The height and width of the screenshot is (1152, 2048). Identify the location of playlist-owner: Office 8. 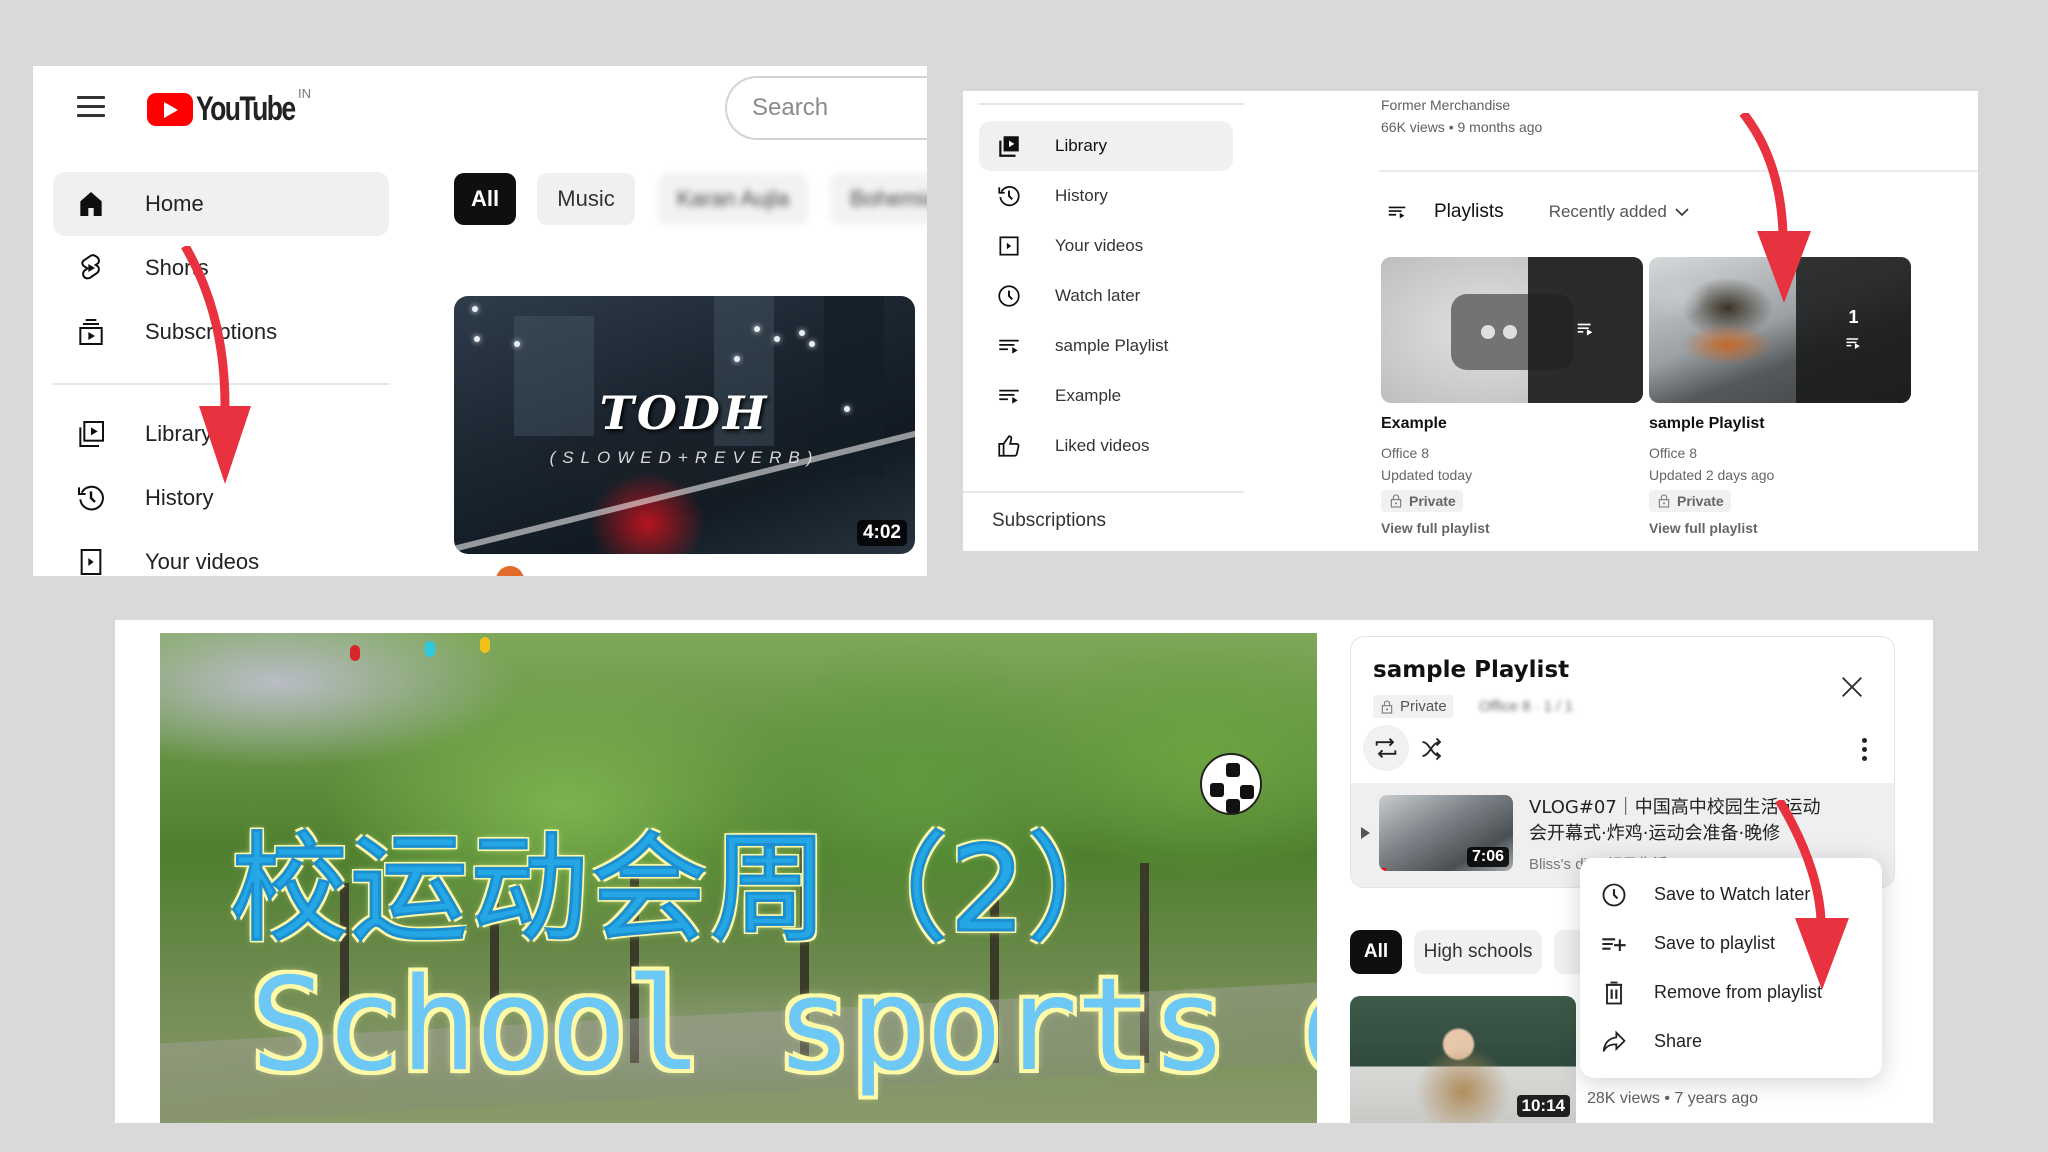
(1405, 453).